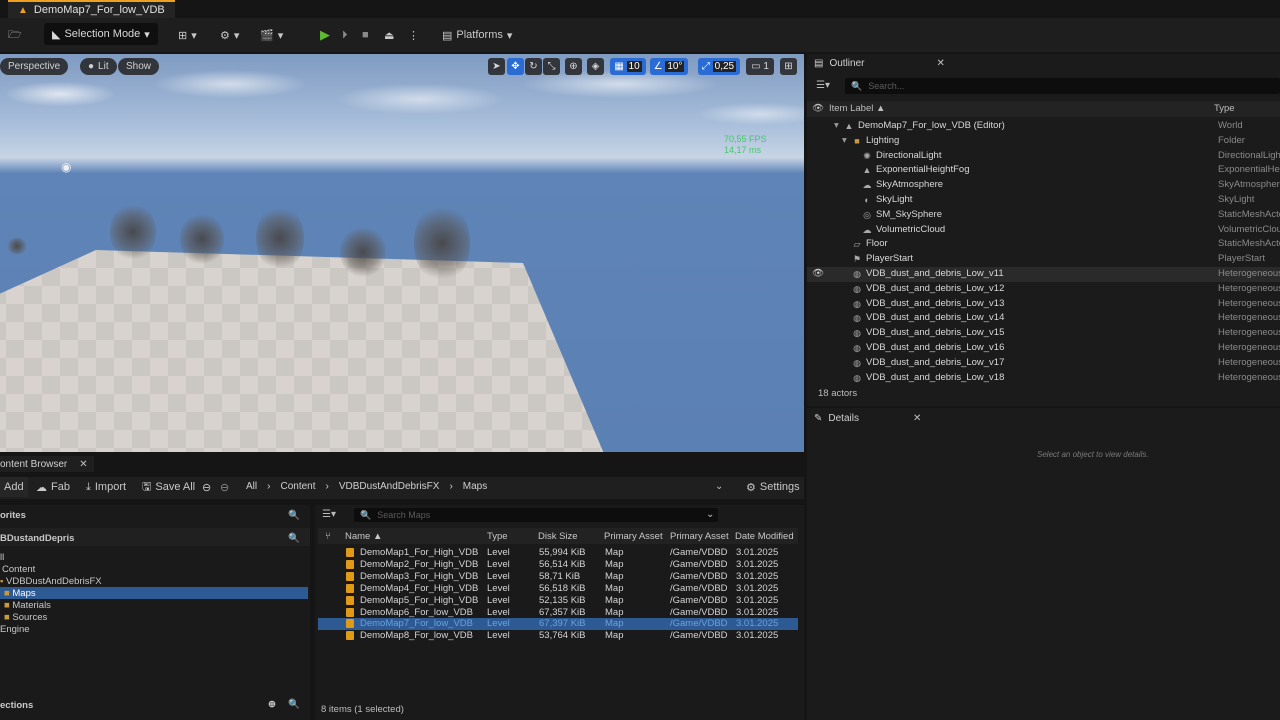 Image resolution: width=1280 pixels, height=720 pixels. I want to click on fab-button: ☁ Fab, so click(53, 487).